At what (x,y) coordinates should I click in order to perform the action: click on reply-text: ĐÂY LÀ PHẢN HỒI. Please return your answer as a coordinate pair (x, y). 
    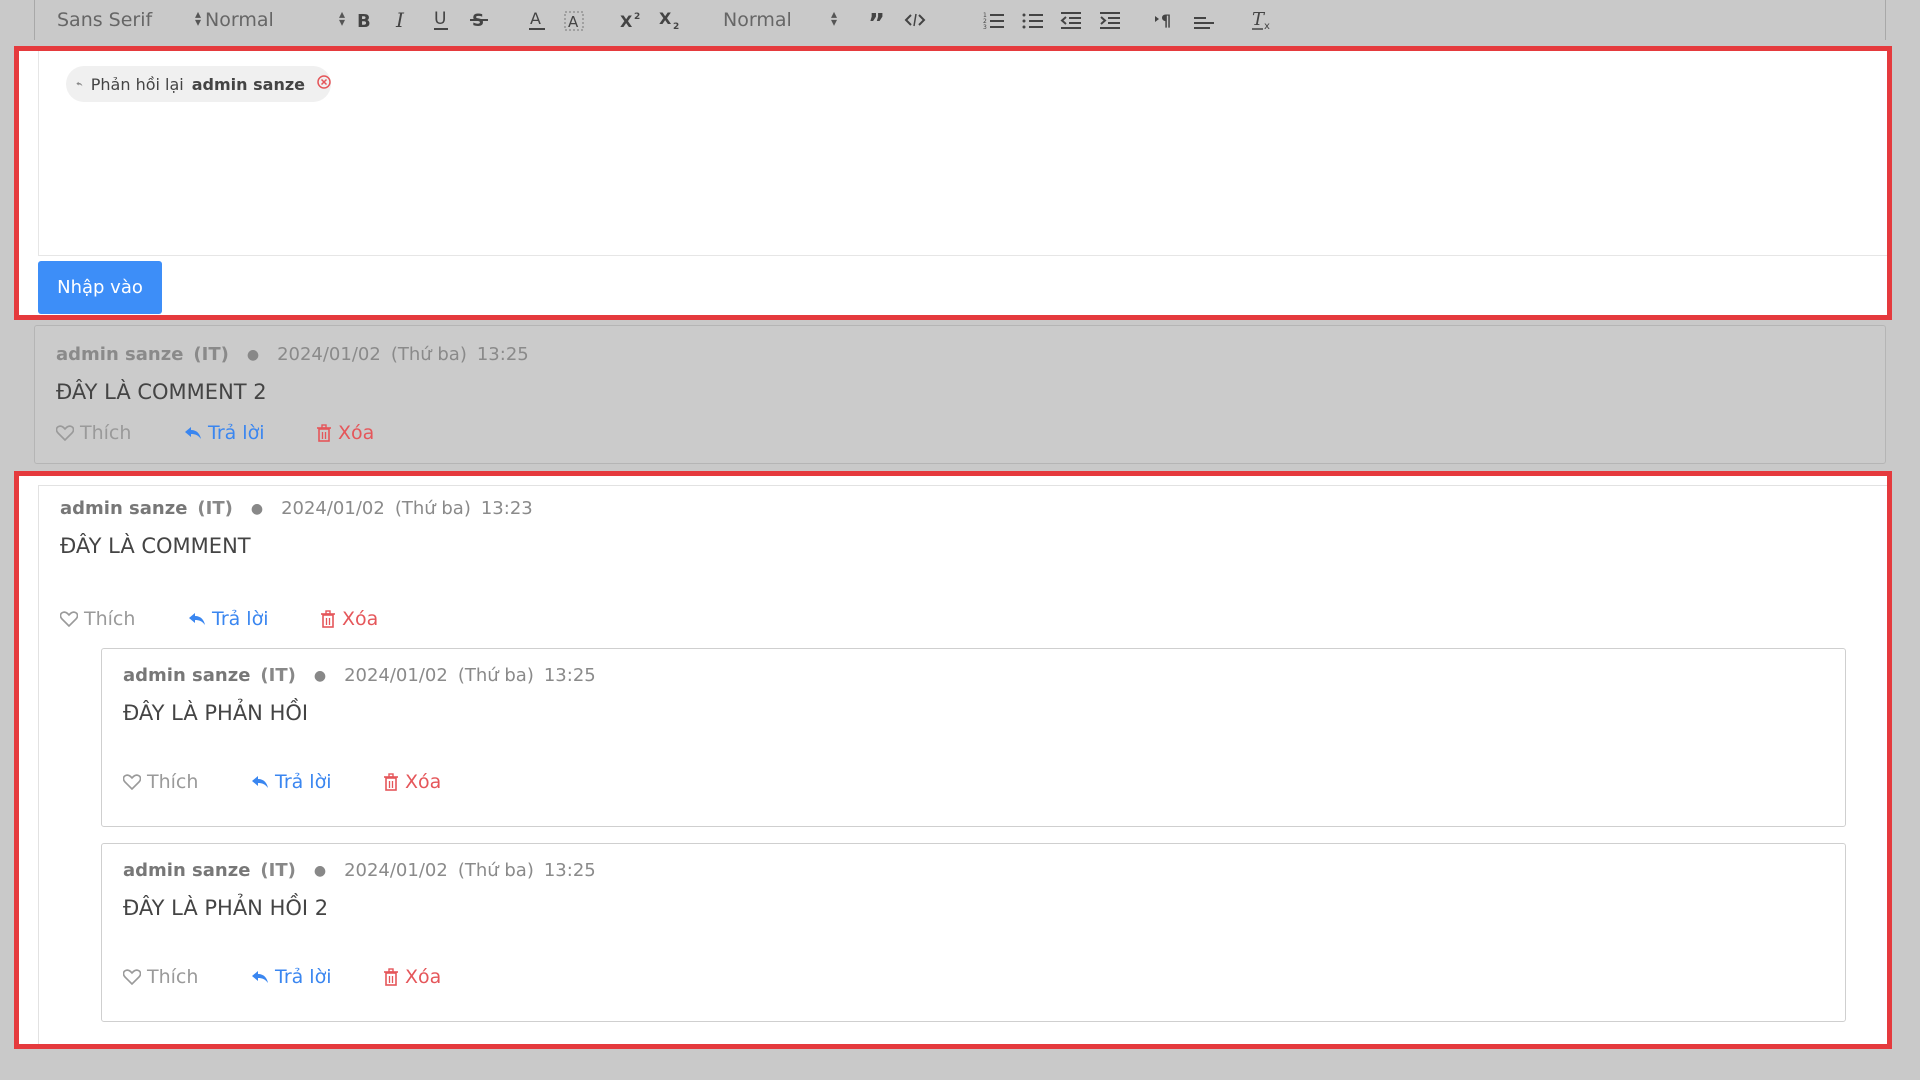
    Looking at the image, I should click on (216, 713).